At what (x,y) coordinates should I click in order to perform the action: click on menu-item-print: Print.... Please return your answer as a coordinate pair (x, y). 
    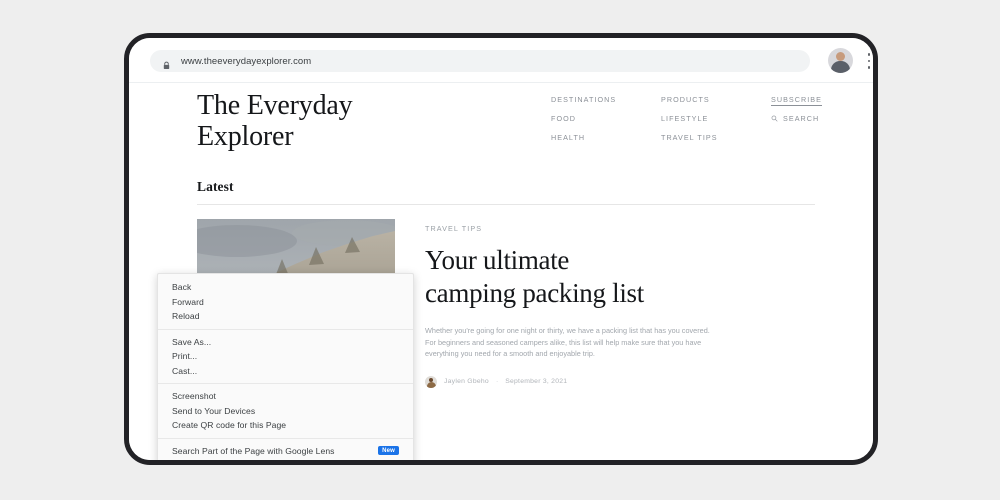
    Looking at the image, I should click on (285, 356).